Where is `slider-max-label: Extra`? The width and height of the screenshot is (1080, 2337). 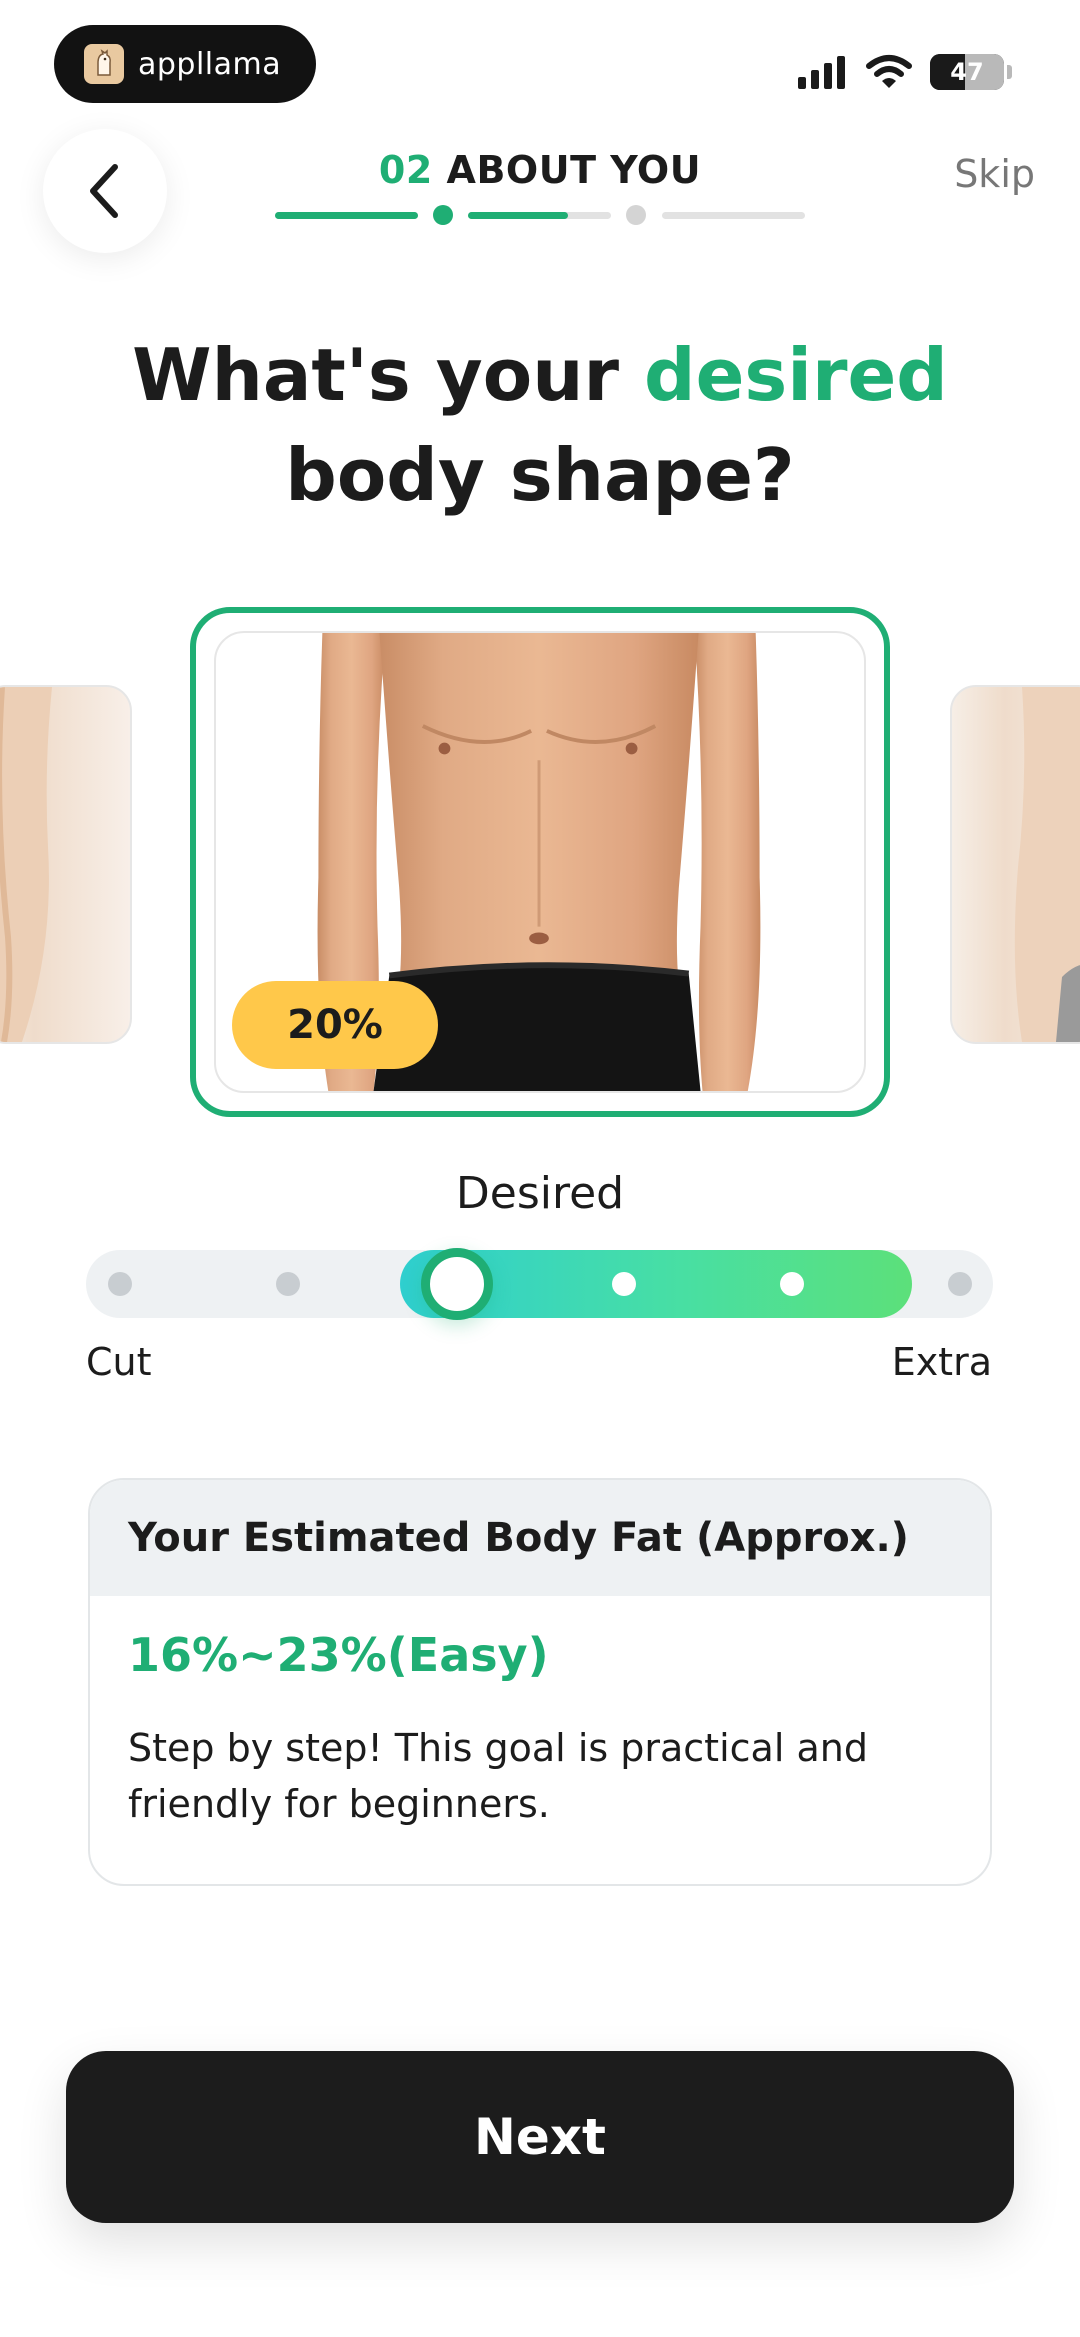 slider-max-label: Extra is located at coordinates (941, 1362).